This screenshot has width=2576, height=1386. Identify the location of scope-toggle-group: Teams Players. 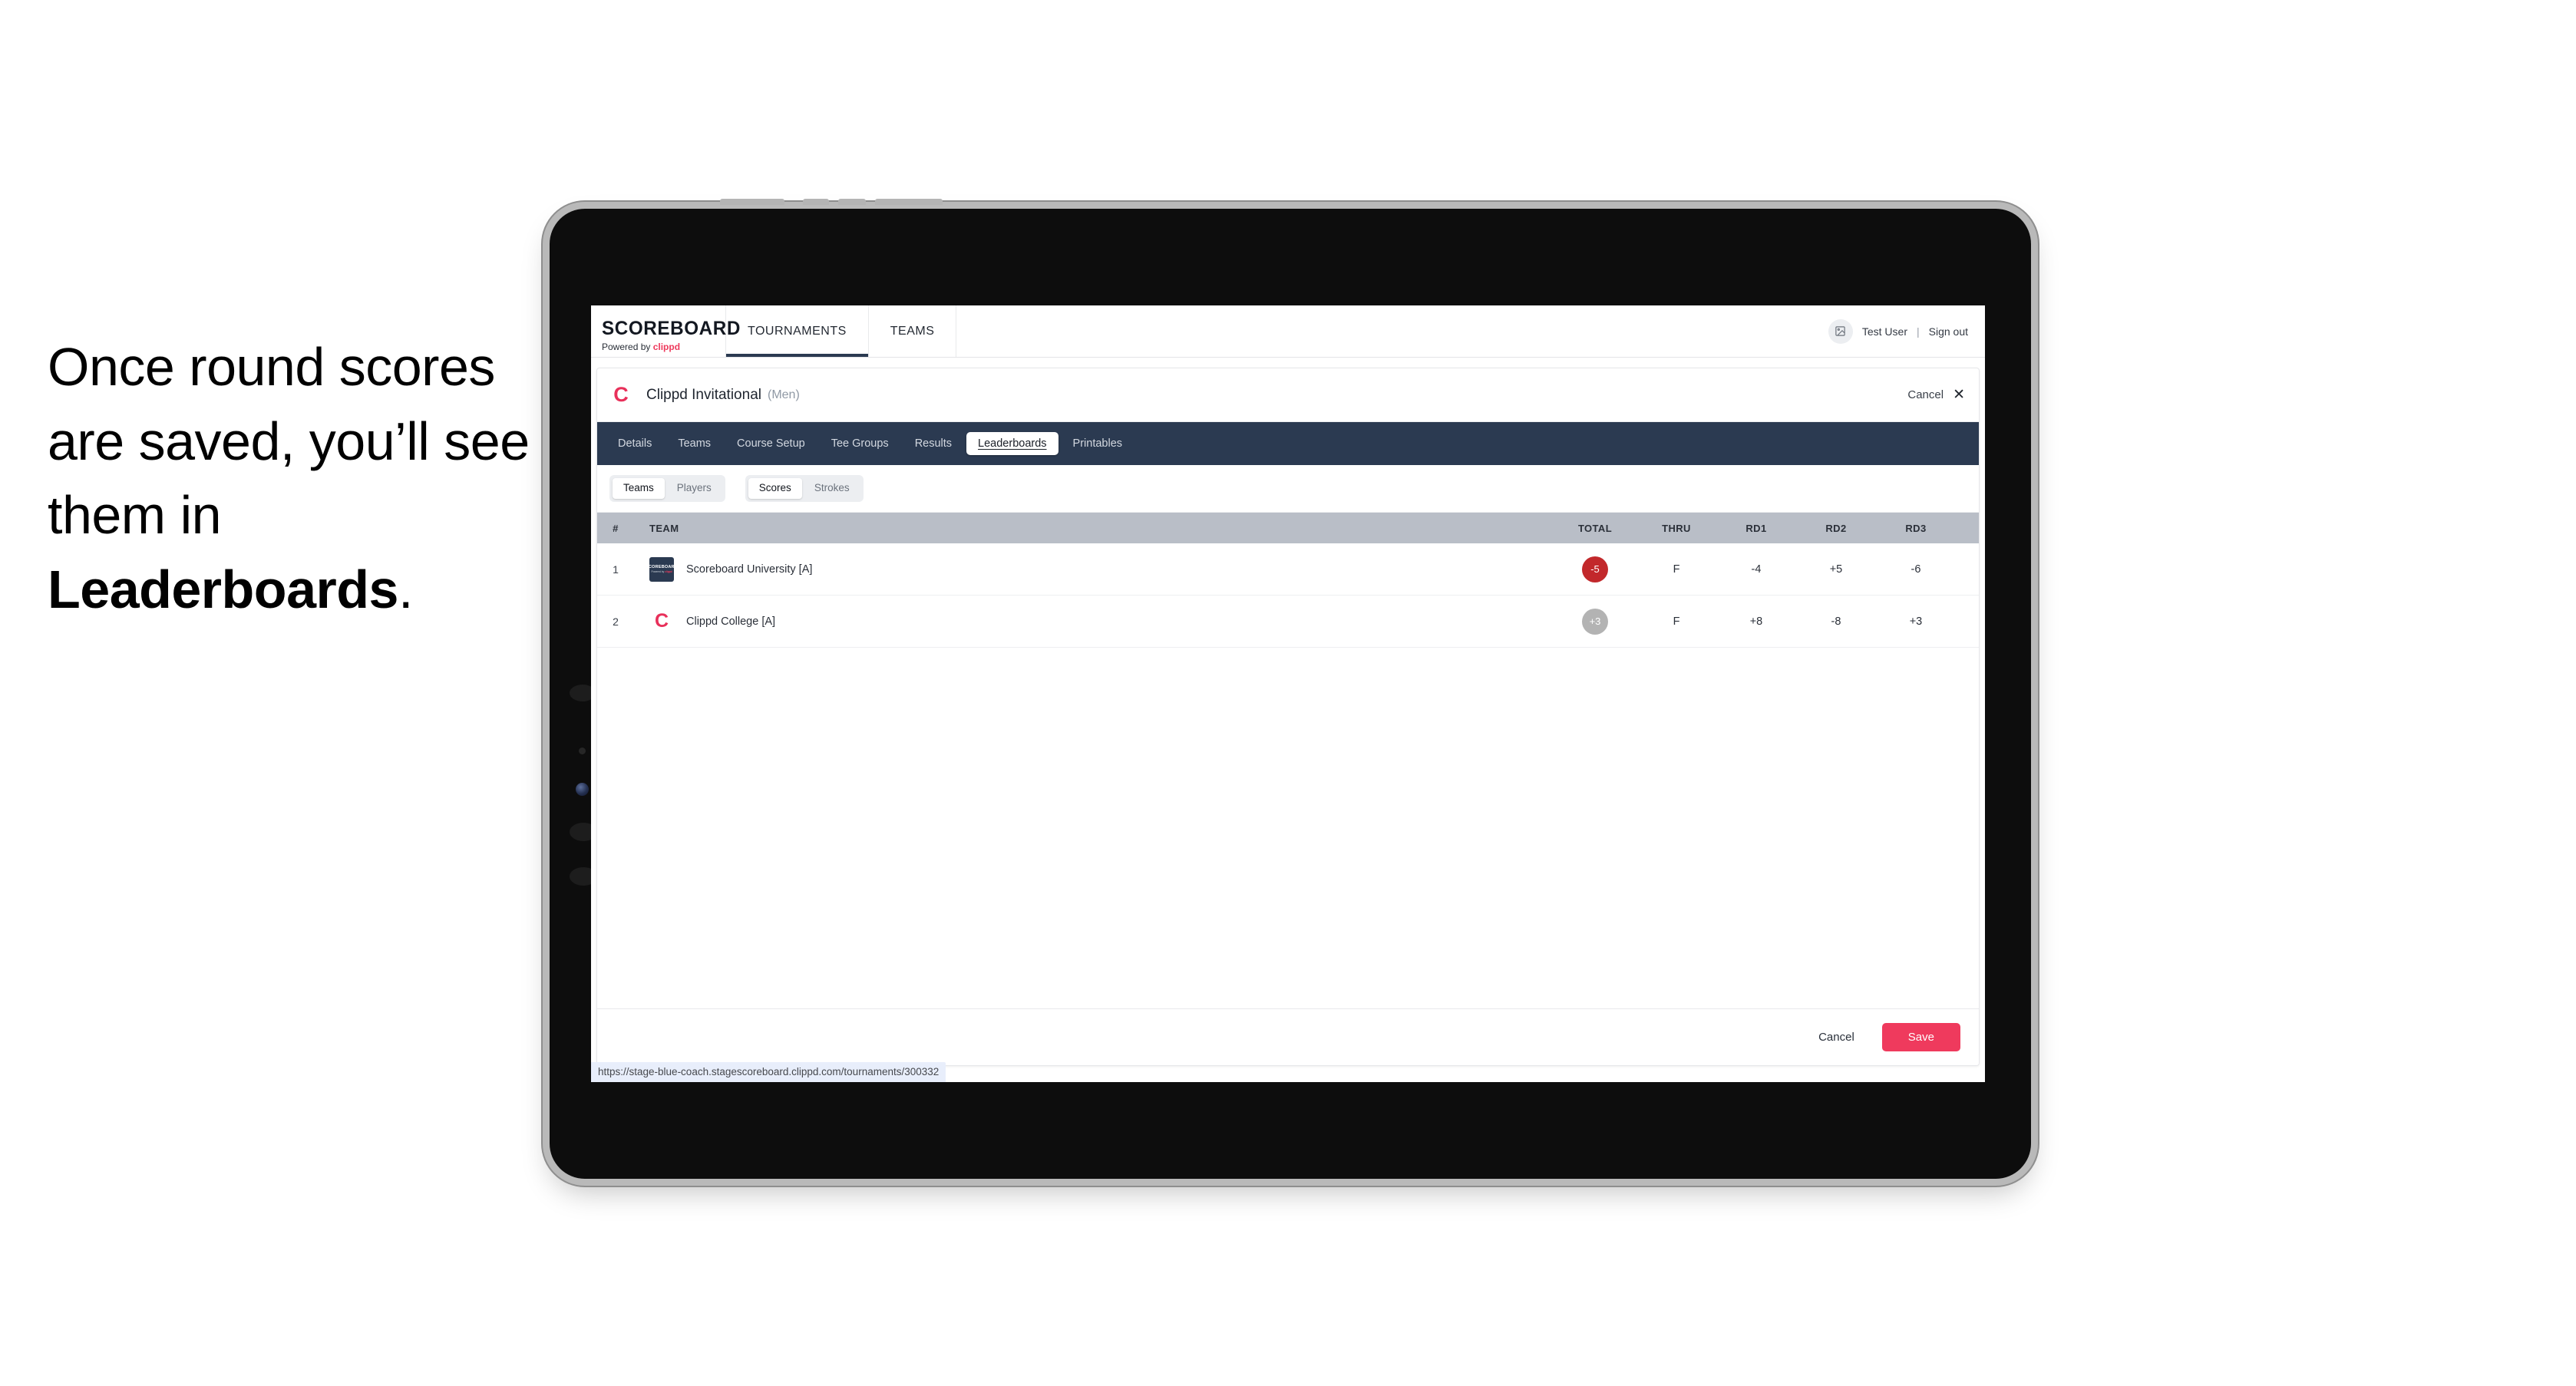
(667, 488).